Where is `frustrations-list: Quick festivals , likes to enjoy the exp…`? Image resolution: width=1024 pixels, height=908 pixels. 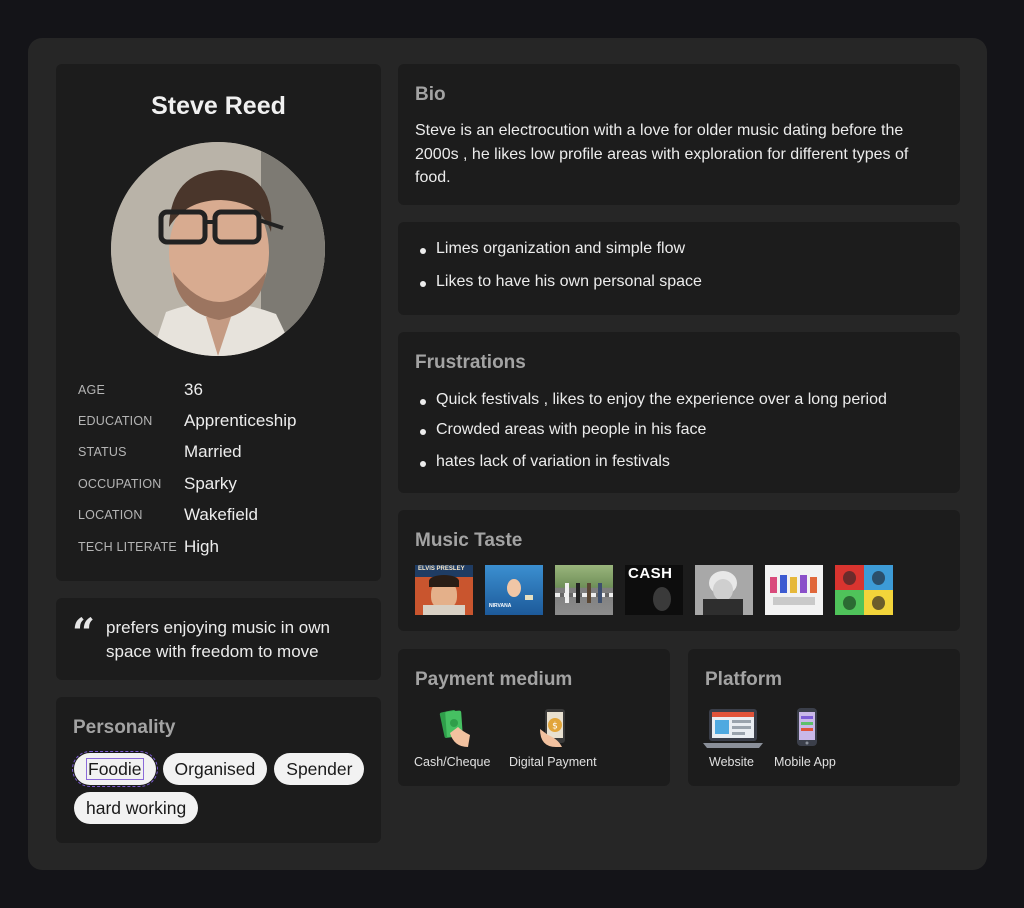
frustrations-list: Quick festivals , likes to enjoy the exp… is located at coordinates (651, 431).